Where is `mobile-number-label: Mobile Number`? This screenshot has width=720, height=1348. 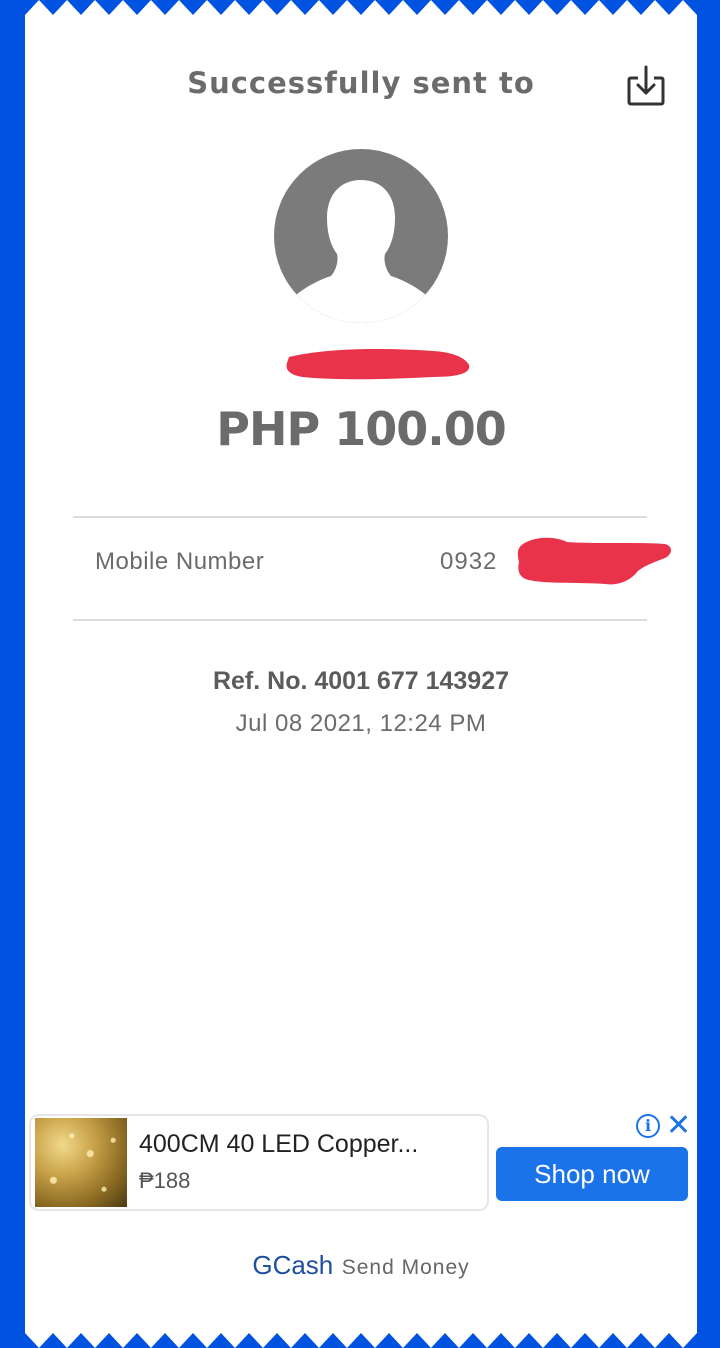 mobile-number-label: Mobile Number is located at coordinates (180, 561).